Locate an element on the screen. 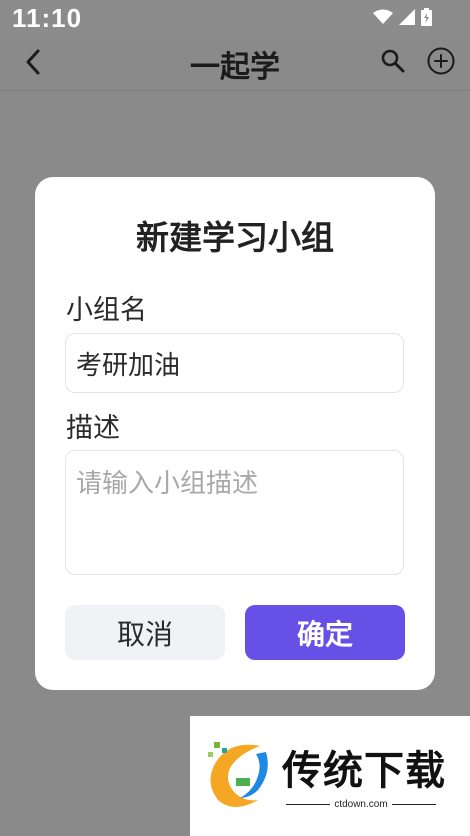 This screenshot has height=836, width=470. search-button is located at coordinates (393, 61).